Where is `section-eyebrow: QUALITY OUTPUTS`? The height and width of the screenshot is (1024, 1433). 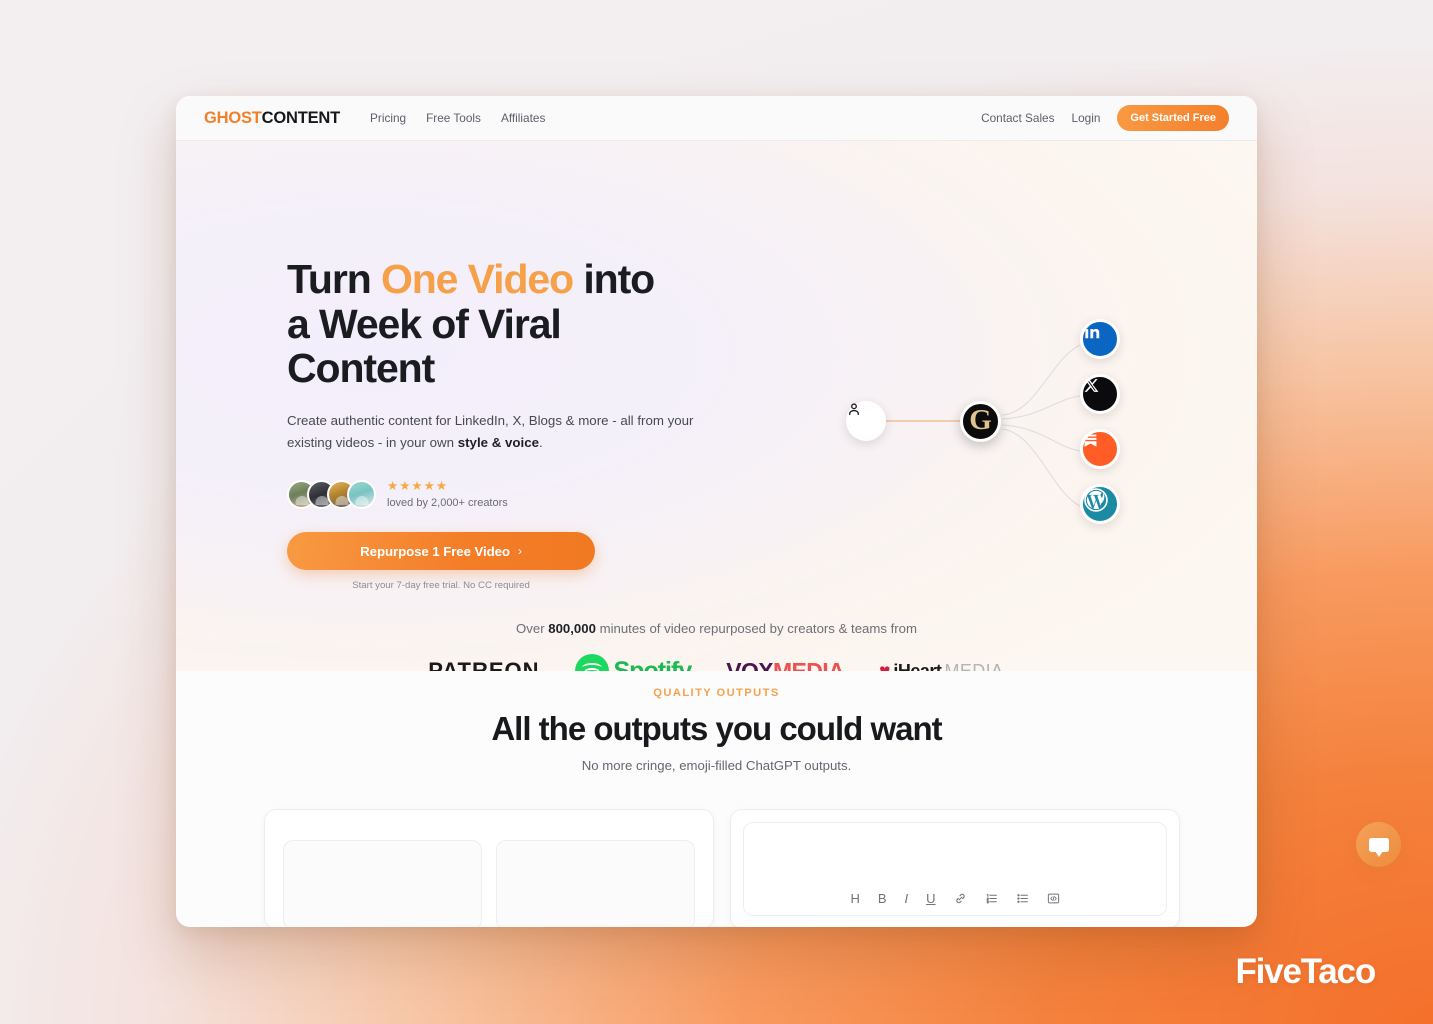 section-eyebrow: QUALITY OUTPUTS is located at coordinates (716, 693).